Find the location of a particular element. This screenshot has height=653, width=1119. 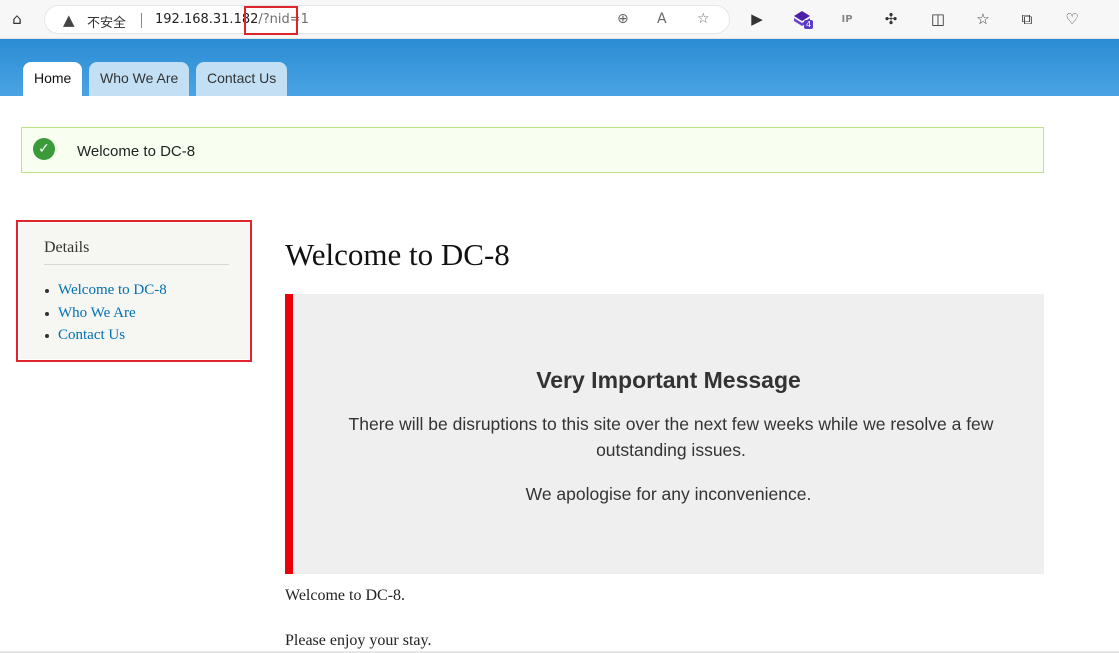

extension-icon: 4 is located at coordinates (802, 19).